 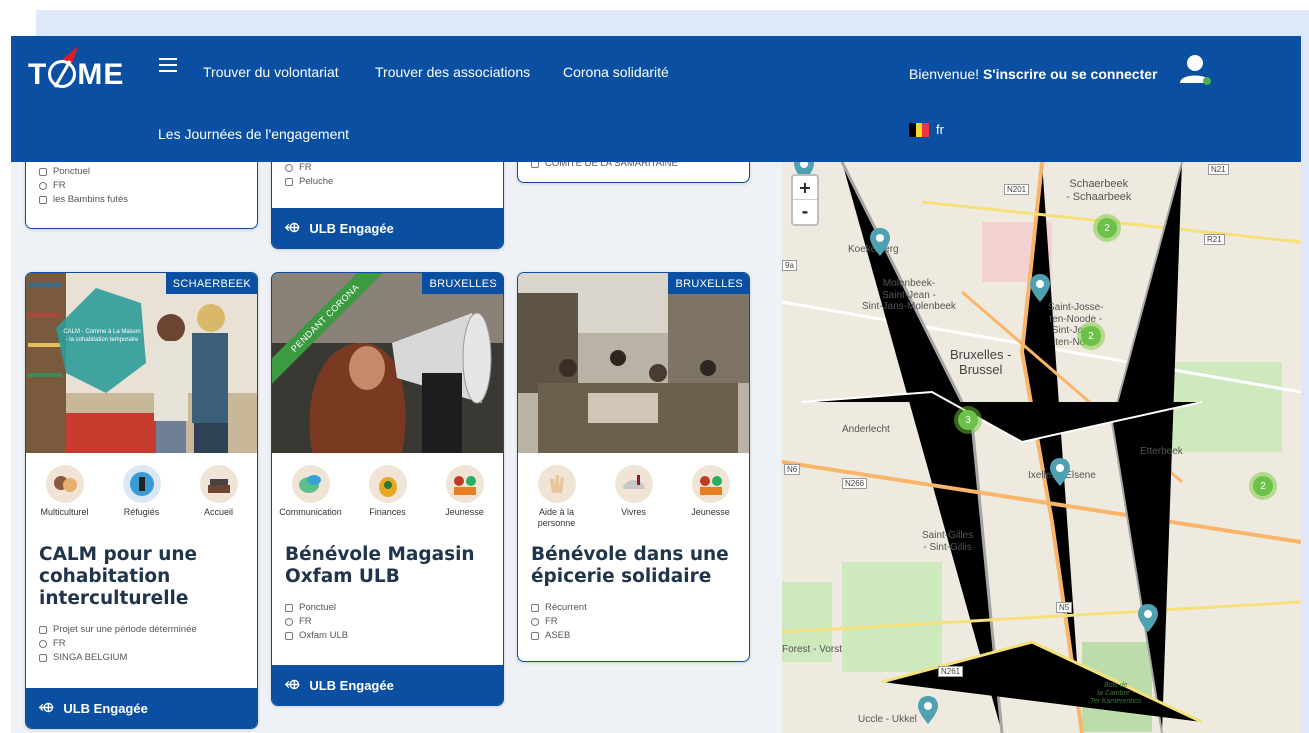 What do you see at coordinates (919, 129) in the screenshot?
I see `belgium-flag-icon` at bounding box center [919, 129].